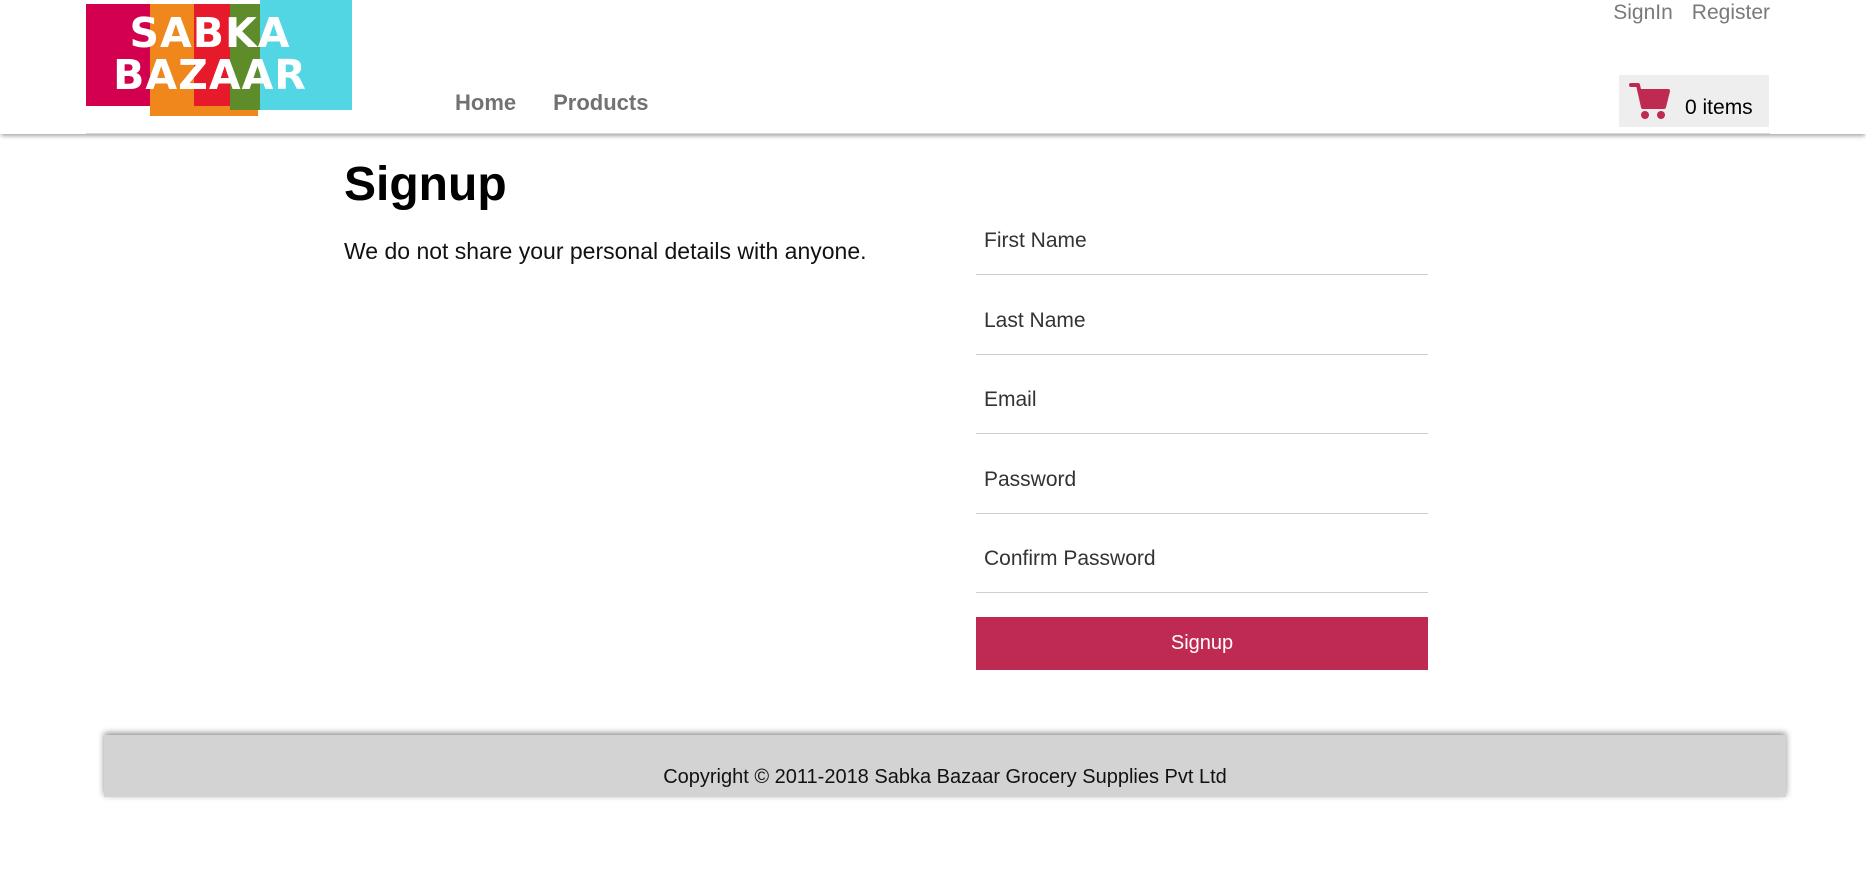  What do you see at coordinates (1643, 13) in the screenshot?
I see `signin-link: SignIn` at bounding box center [1643, 13].